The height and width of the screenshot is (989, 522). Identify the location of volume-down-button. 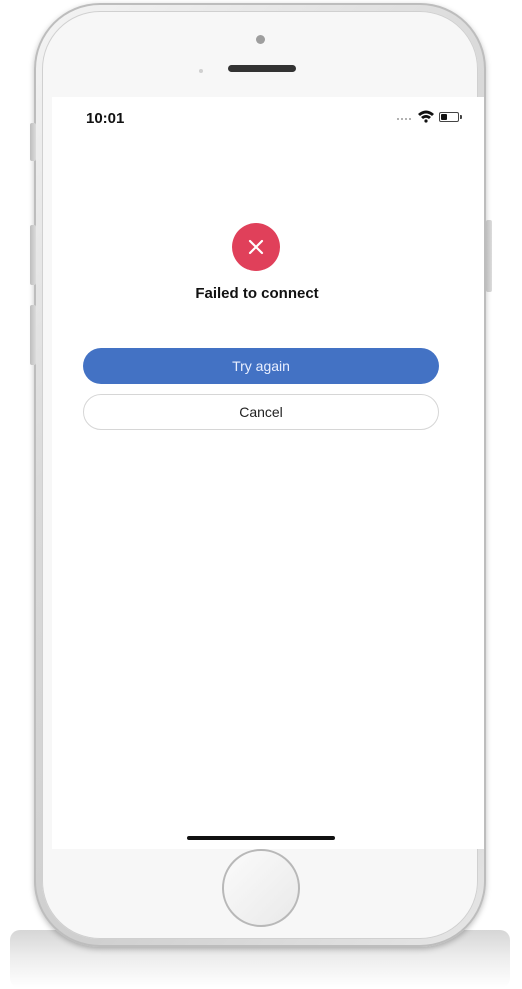
(33, 335).